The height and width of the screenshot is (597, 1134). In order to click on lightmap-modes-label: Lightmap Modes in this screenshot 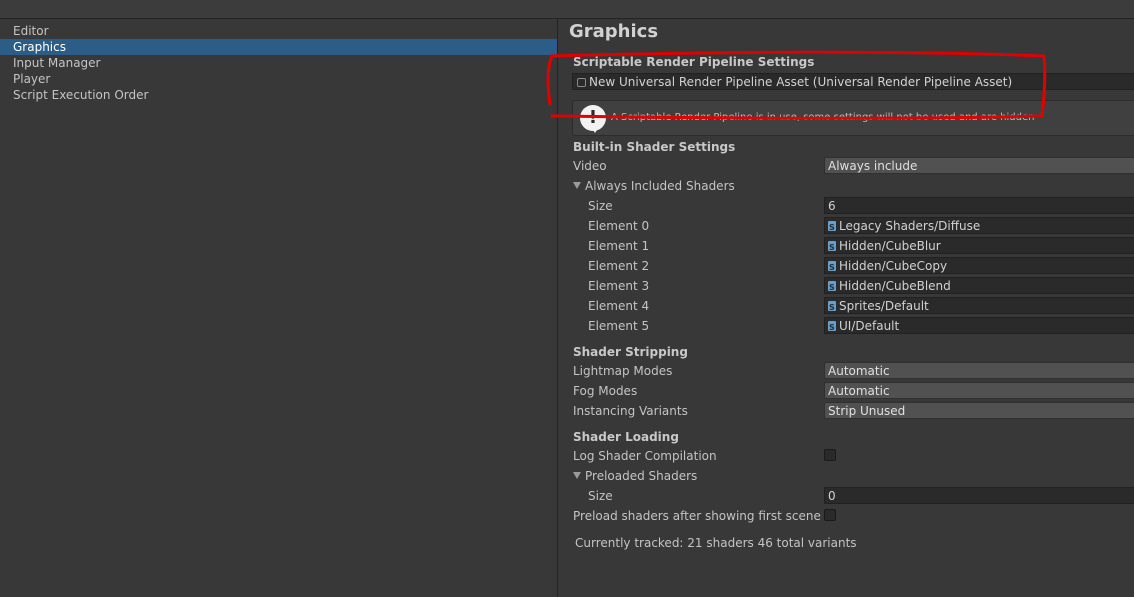, I will do `click(623, 371)`.